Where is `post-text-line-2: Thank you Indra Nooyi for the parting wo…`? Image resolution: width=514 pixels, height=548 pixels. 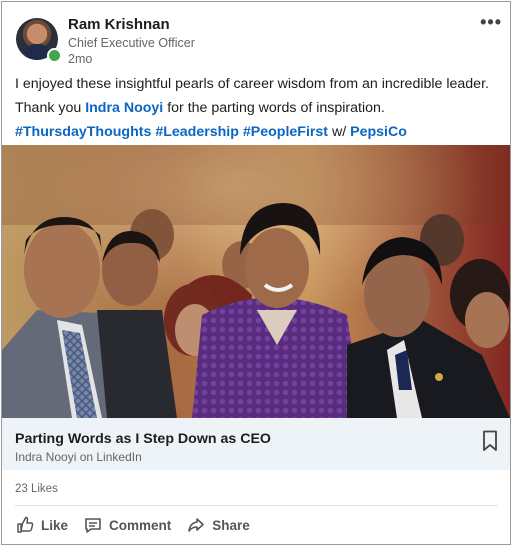
post-text-line-2: Thank you Indra Nooyi for the parting wo… is located at coordinates (258, 108).